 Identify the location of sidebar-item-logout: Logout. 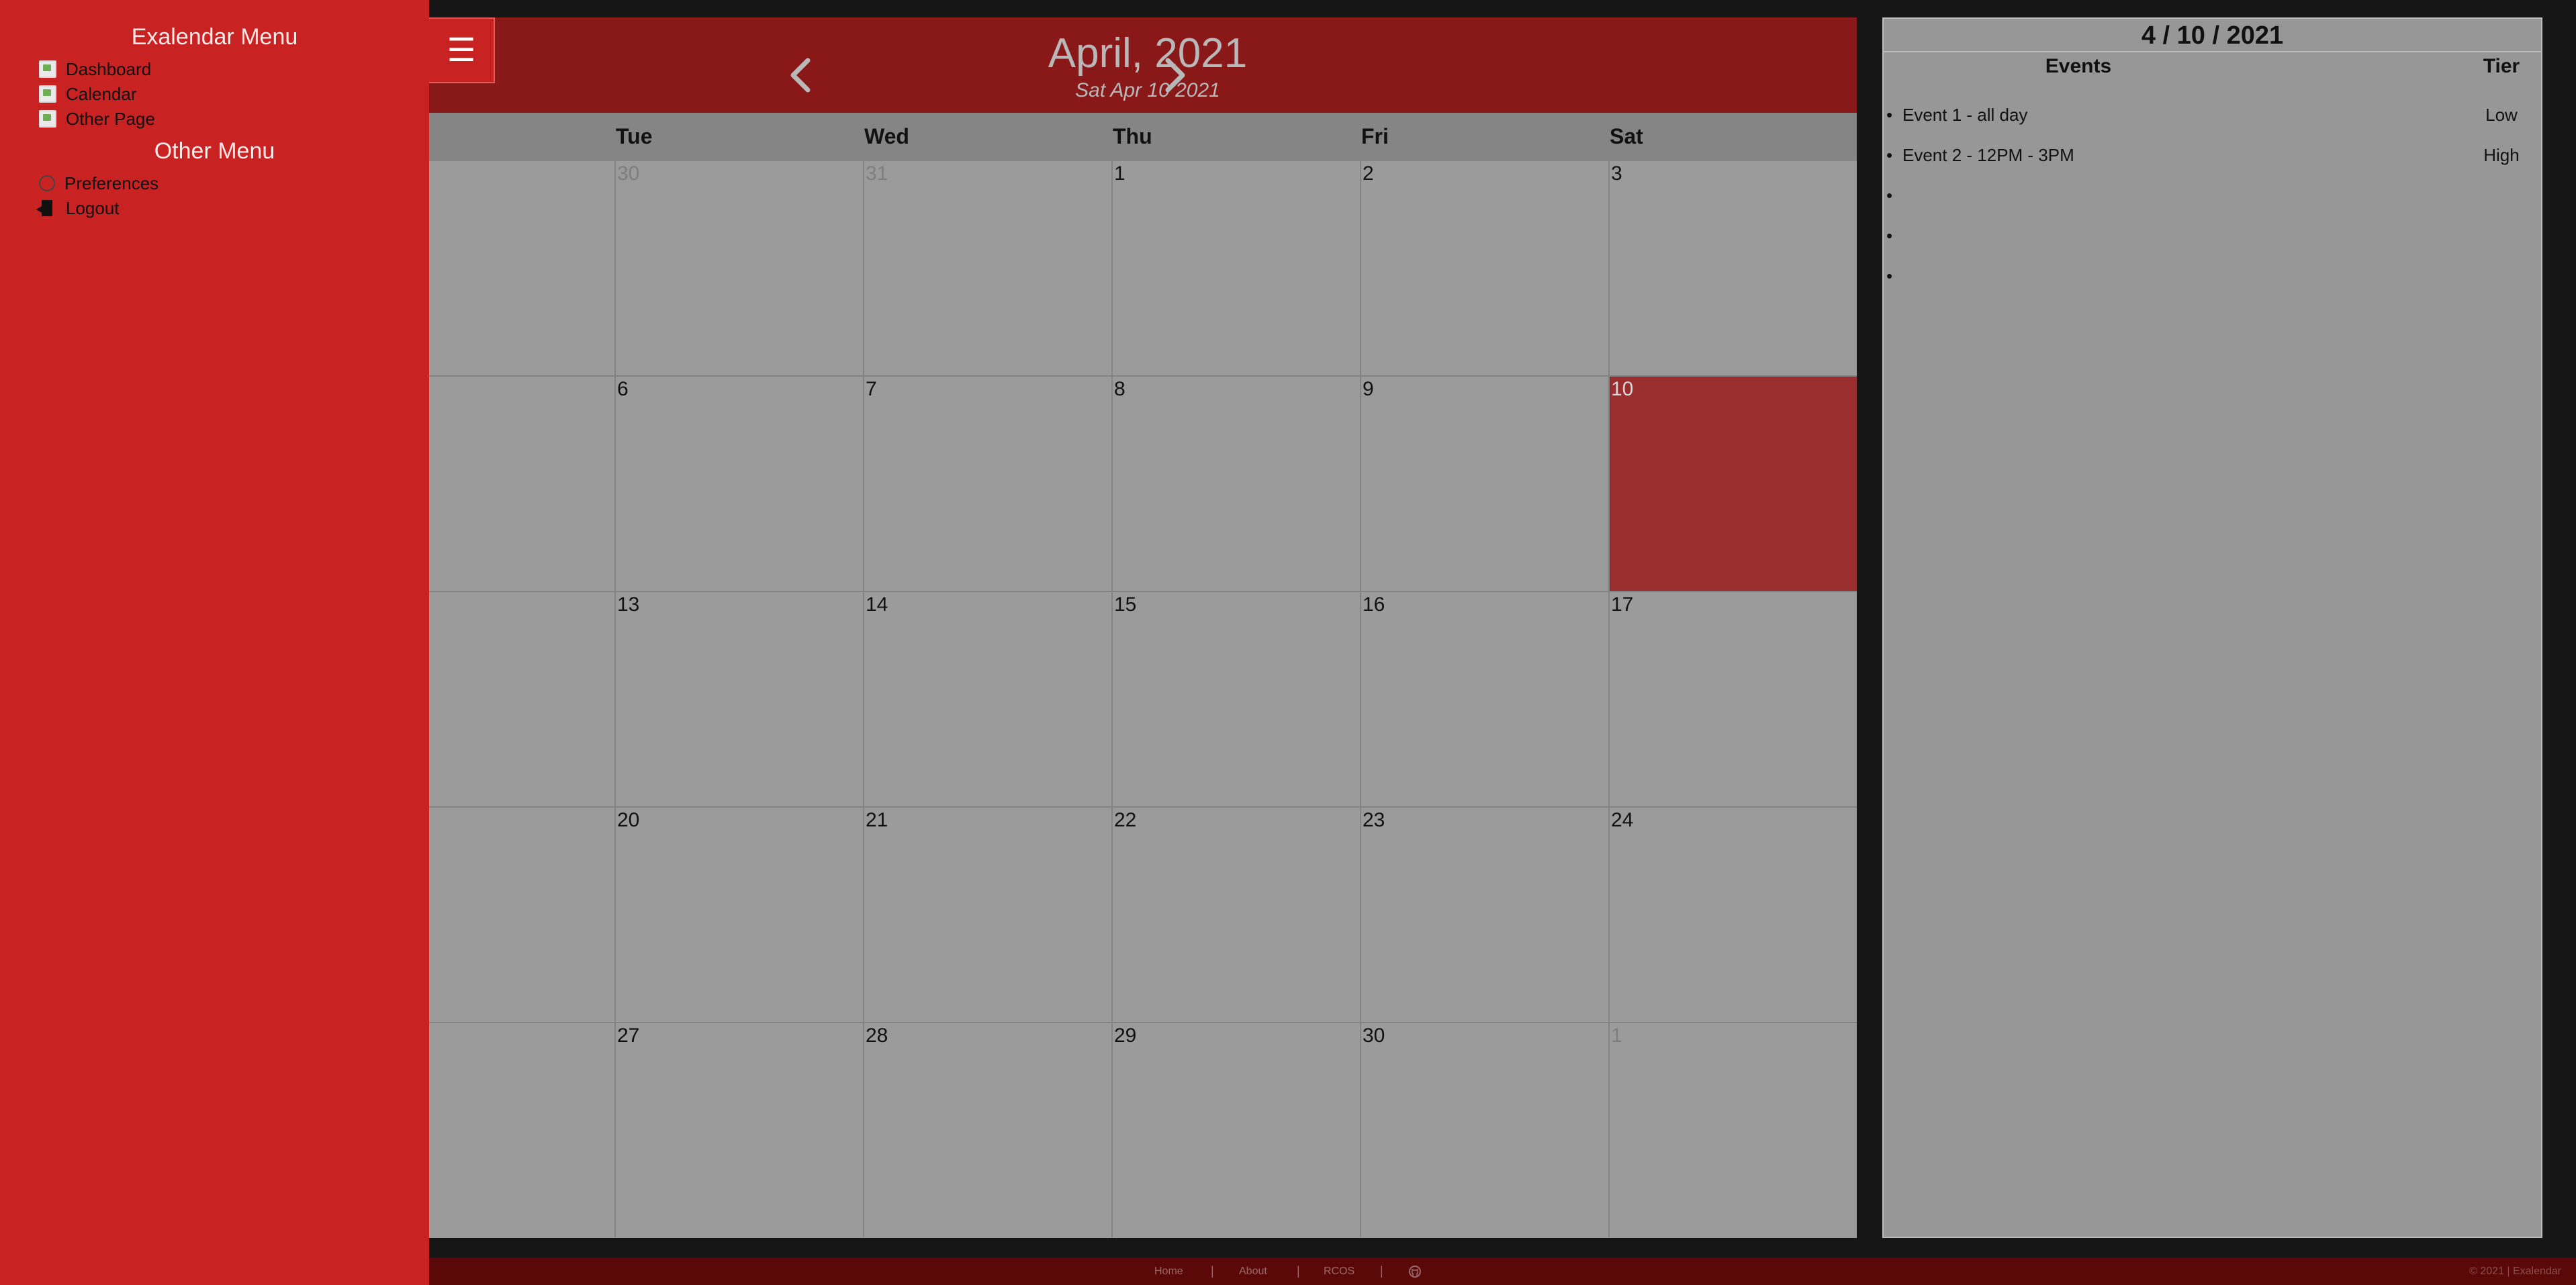
(78, 209).